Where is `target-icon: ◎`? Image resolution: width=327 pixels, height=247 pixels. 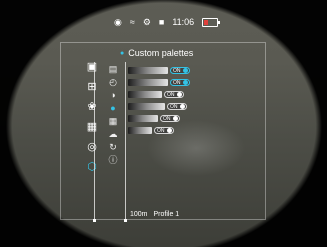
target-icon: ◎ is located at coordinates (92, 147).